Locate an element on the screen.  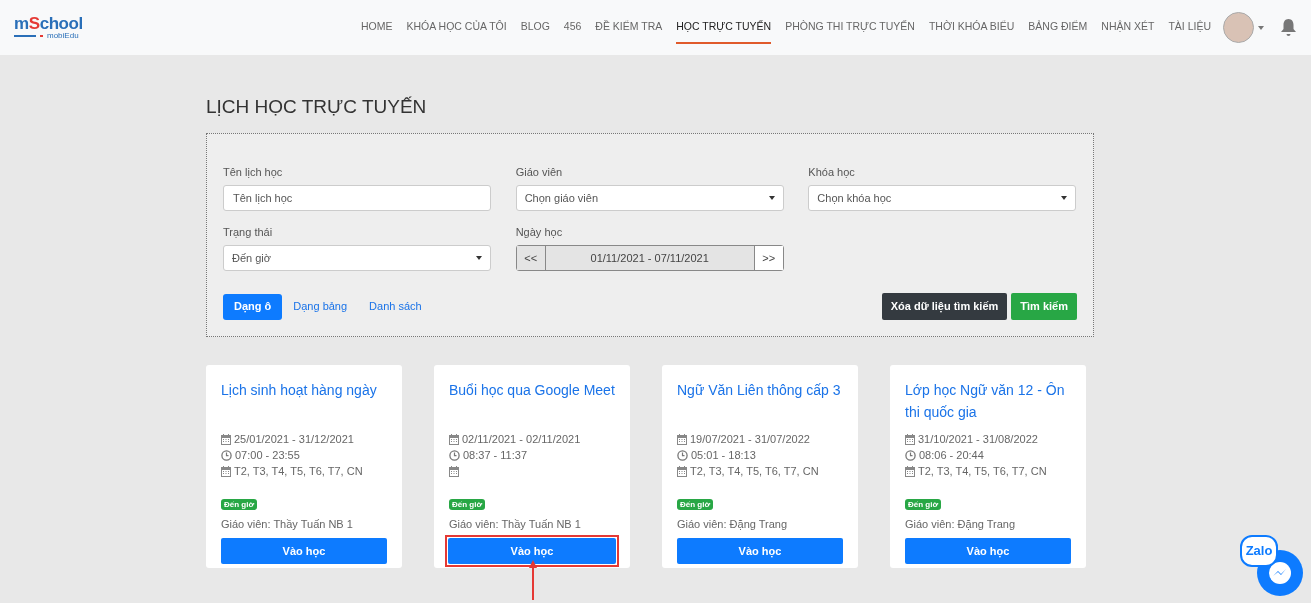
nav-link: NHẬN XÉT is located at coordinates (1128, 27).